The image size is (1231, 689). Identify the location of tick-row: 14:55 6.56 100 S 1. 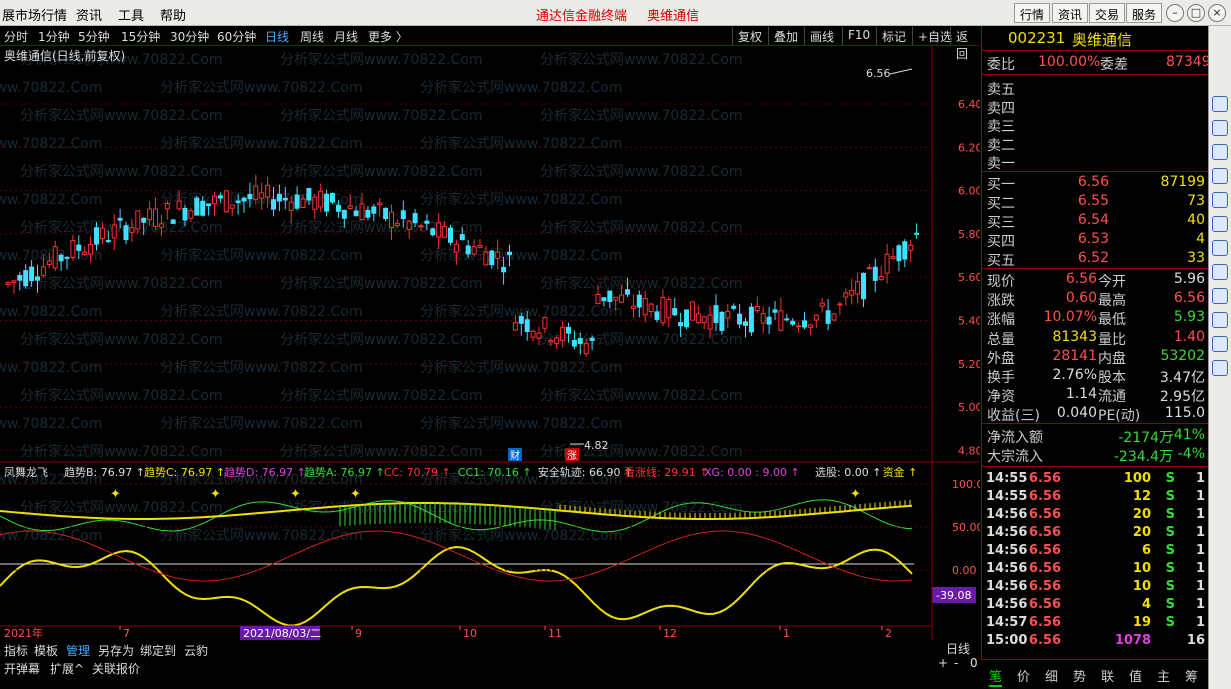
(1095, 479).